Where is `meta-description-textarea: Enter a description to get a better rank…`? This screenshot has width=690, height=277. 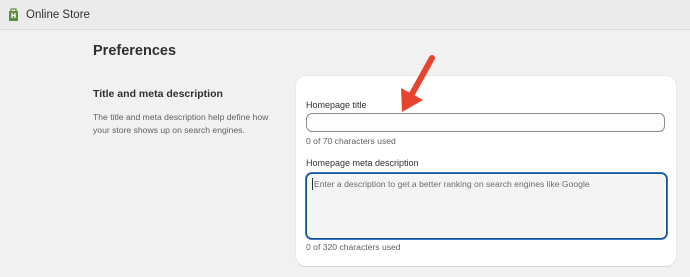 meta-description-textarea: Enter a description to get a better rank… is located at coordinates (486, 206).